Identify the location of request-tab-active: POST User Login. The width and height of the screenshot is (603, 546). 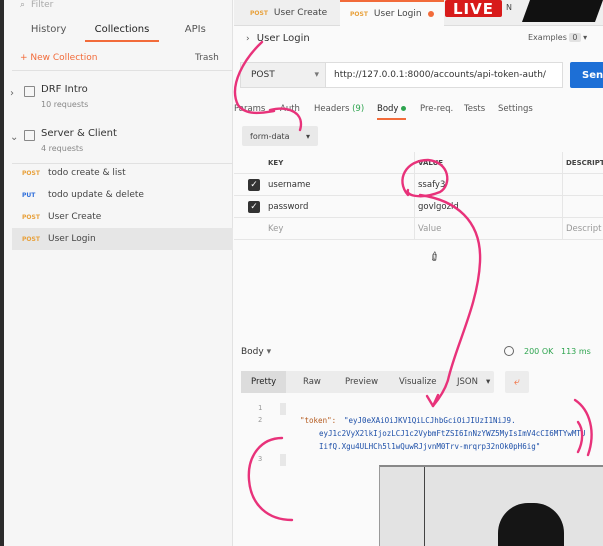
(392, 13).